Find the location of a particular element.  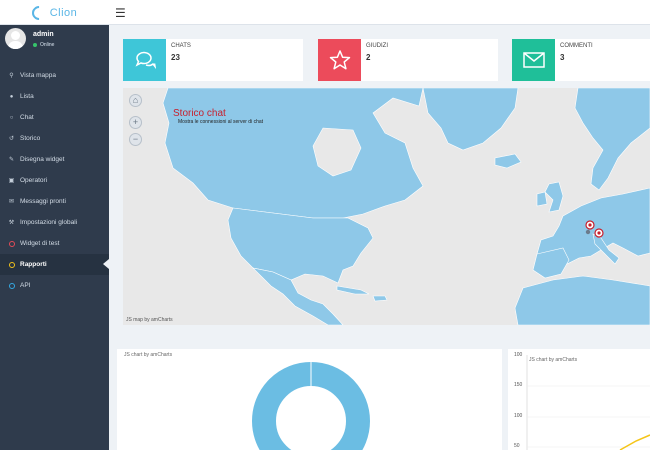

stat-label: CHATS is located at coordinates (181, 46).